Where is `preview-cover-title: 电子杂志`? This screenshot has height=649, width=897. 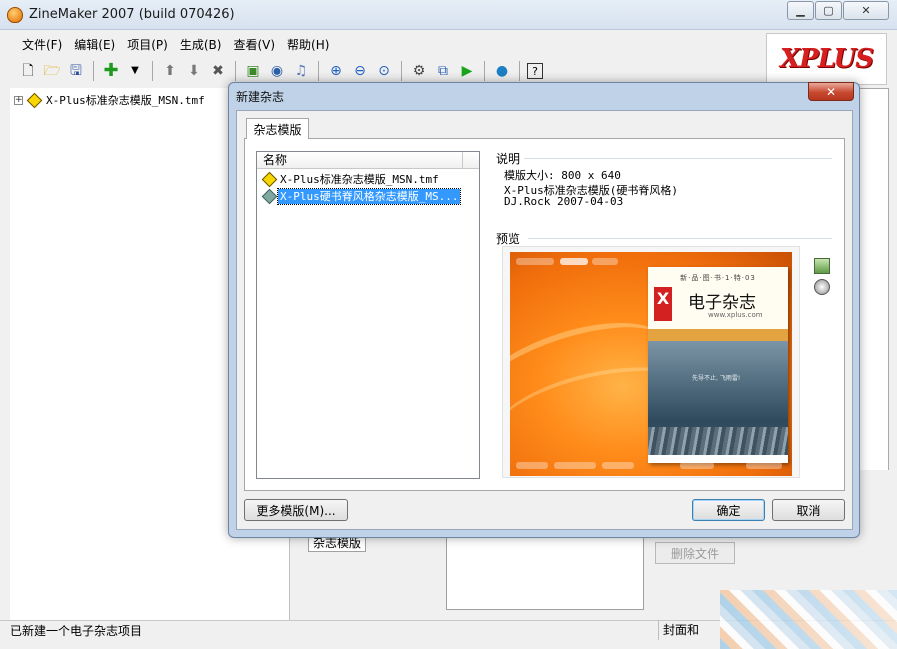
preview-cover-title: 电子杂志 is located at coordinates (722, 303).